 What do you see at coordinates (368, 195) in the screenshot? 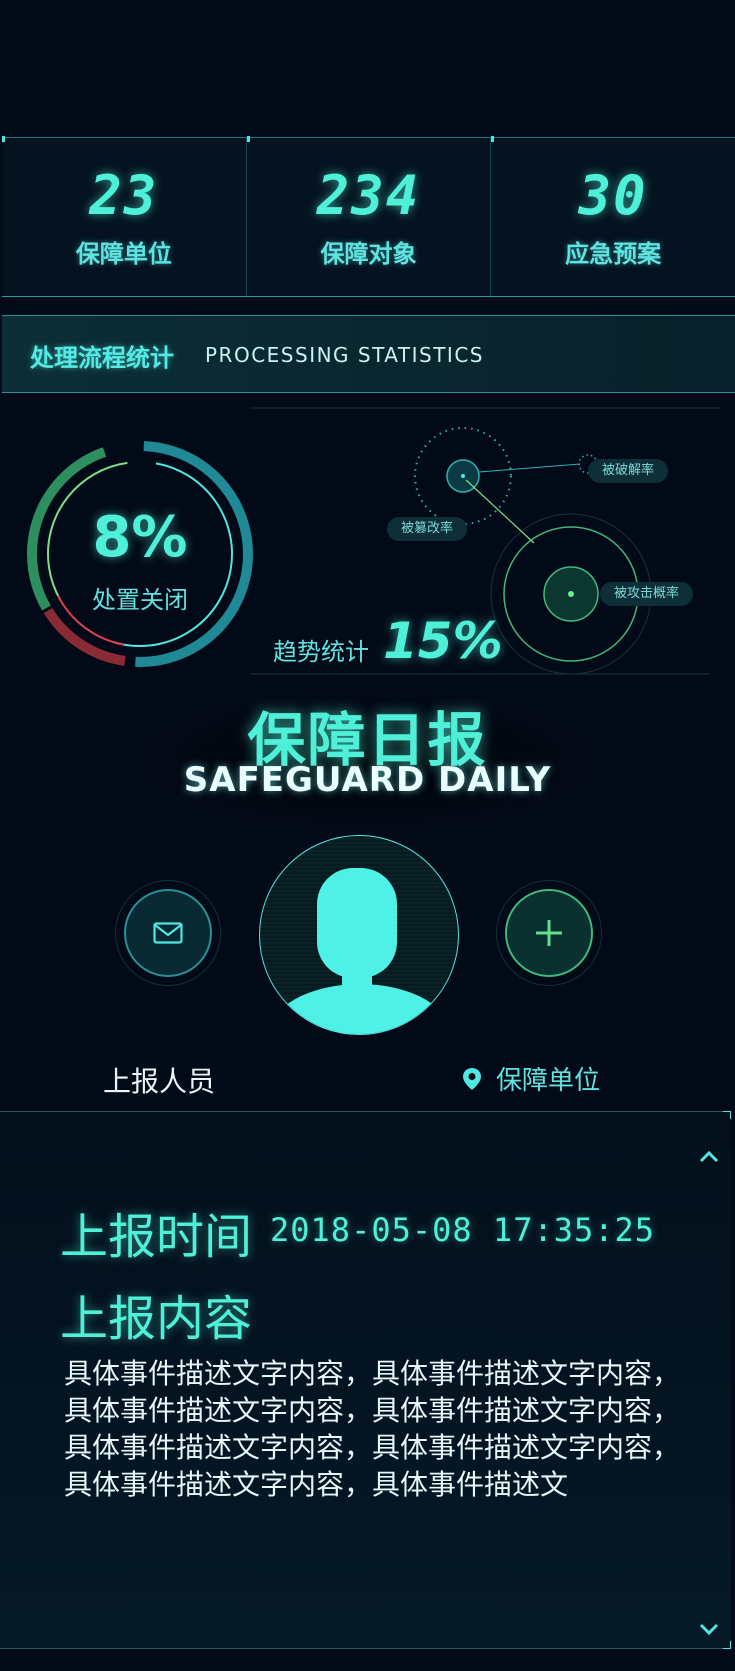
I see `stat-value: 234` at bounding box center [368, 195].